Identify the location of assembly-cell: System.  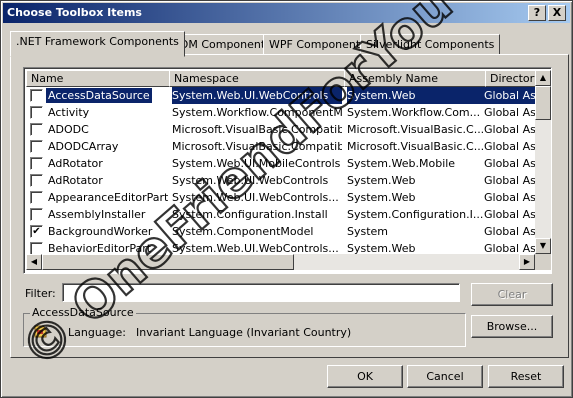
(368, 231).